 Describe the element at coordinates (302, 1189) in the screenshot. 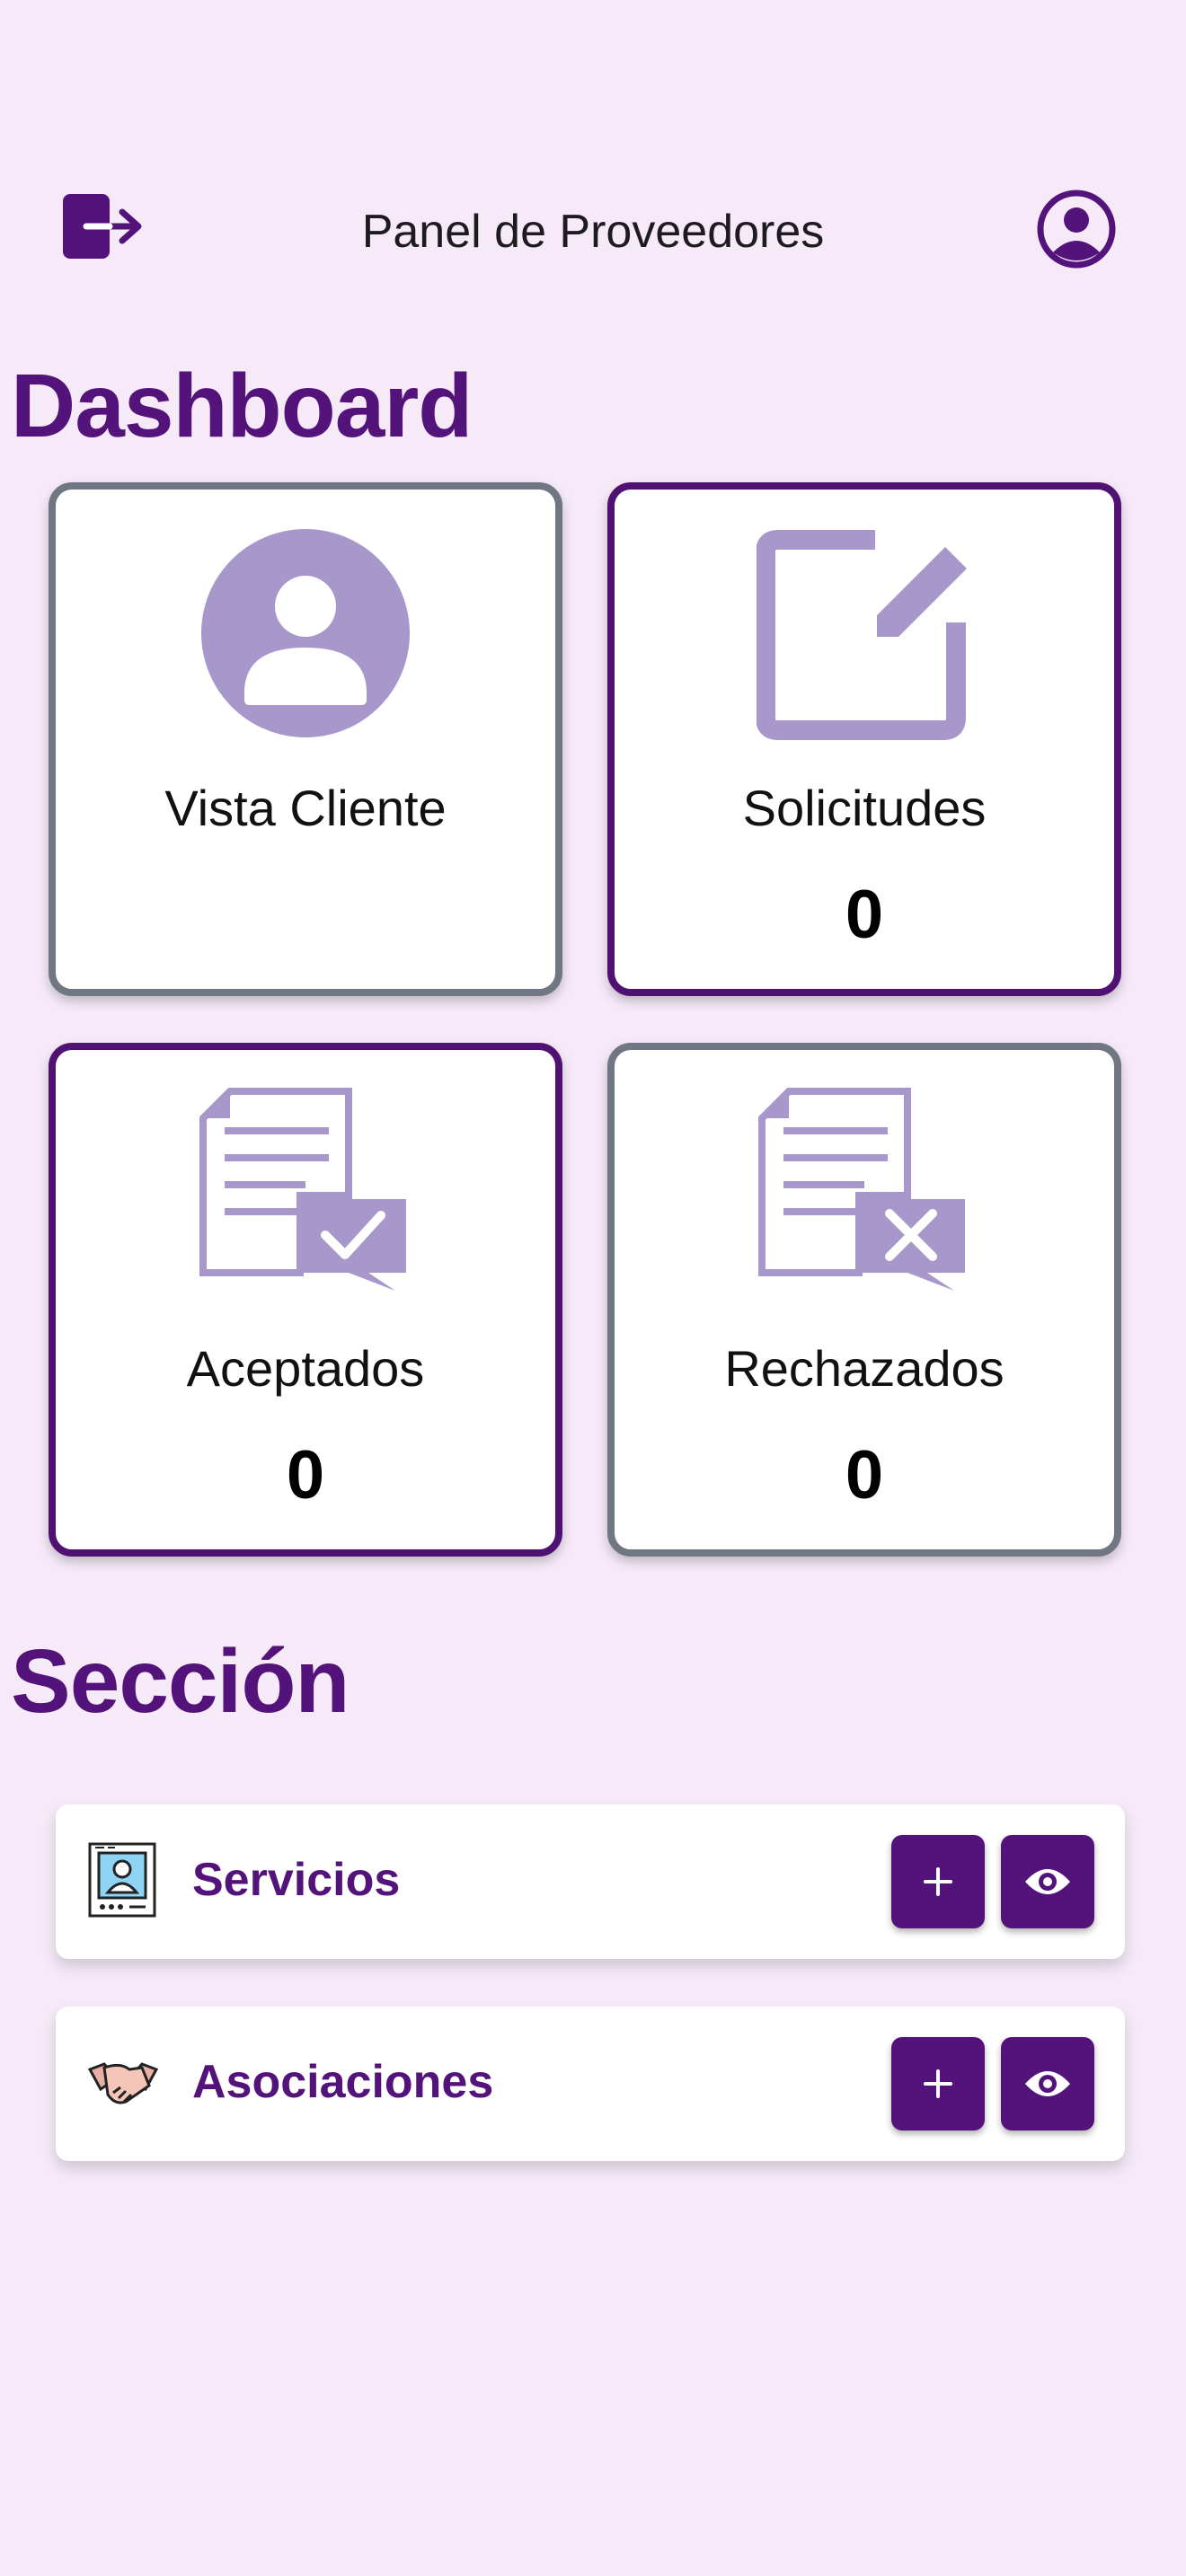

I see `document-check-icon` at that location.